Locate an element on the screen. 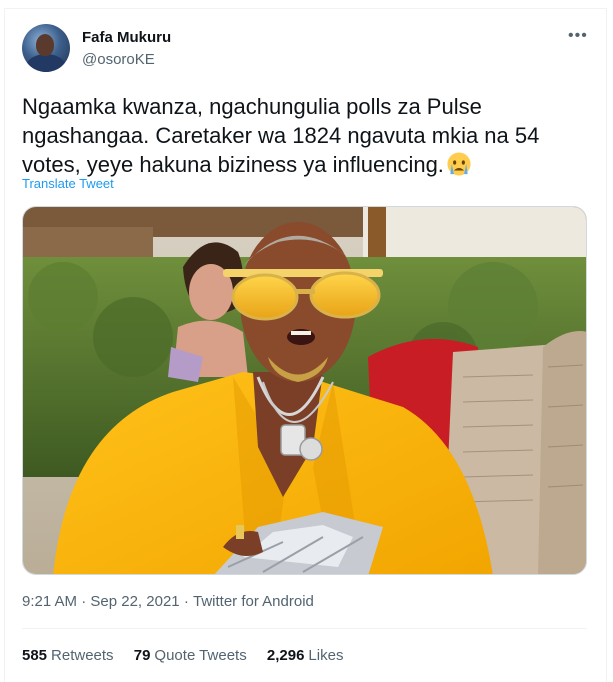  tweet-stats: 585 Retweets 79 Quote Tweets 2,296 Likes is located at coordinates (190, 655).